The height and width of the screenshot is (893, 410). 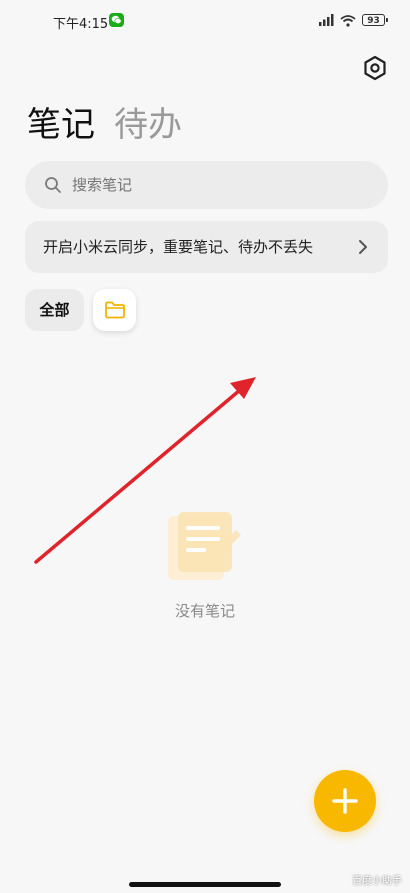 I want to click on sync-banner-text: 开启小米云同步，重要笔记、待办不丢失, so click(x=178, y=247).